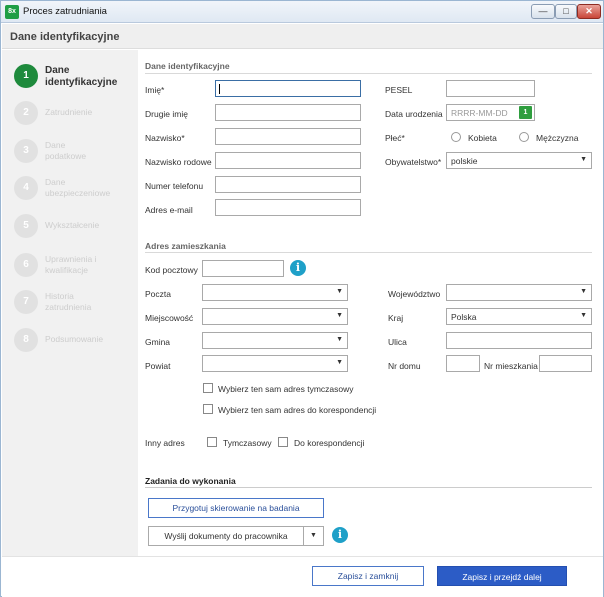 The width and height of the screenshot is (604, 597). I want to click on obywatelstwo-value: polskie, so click(464, 161).